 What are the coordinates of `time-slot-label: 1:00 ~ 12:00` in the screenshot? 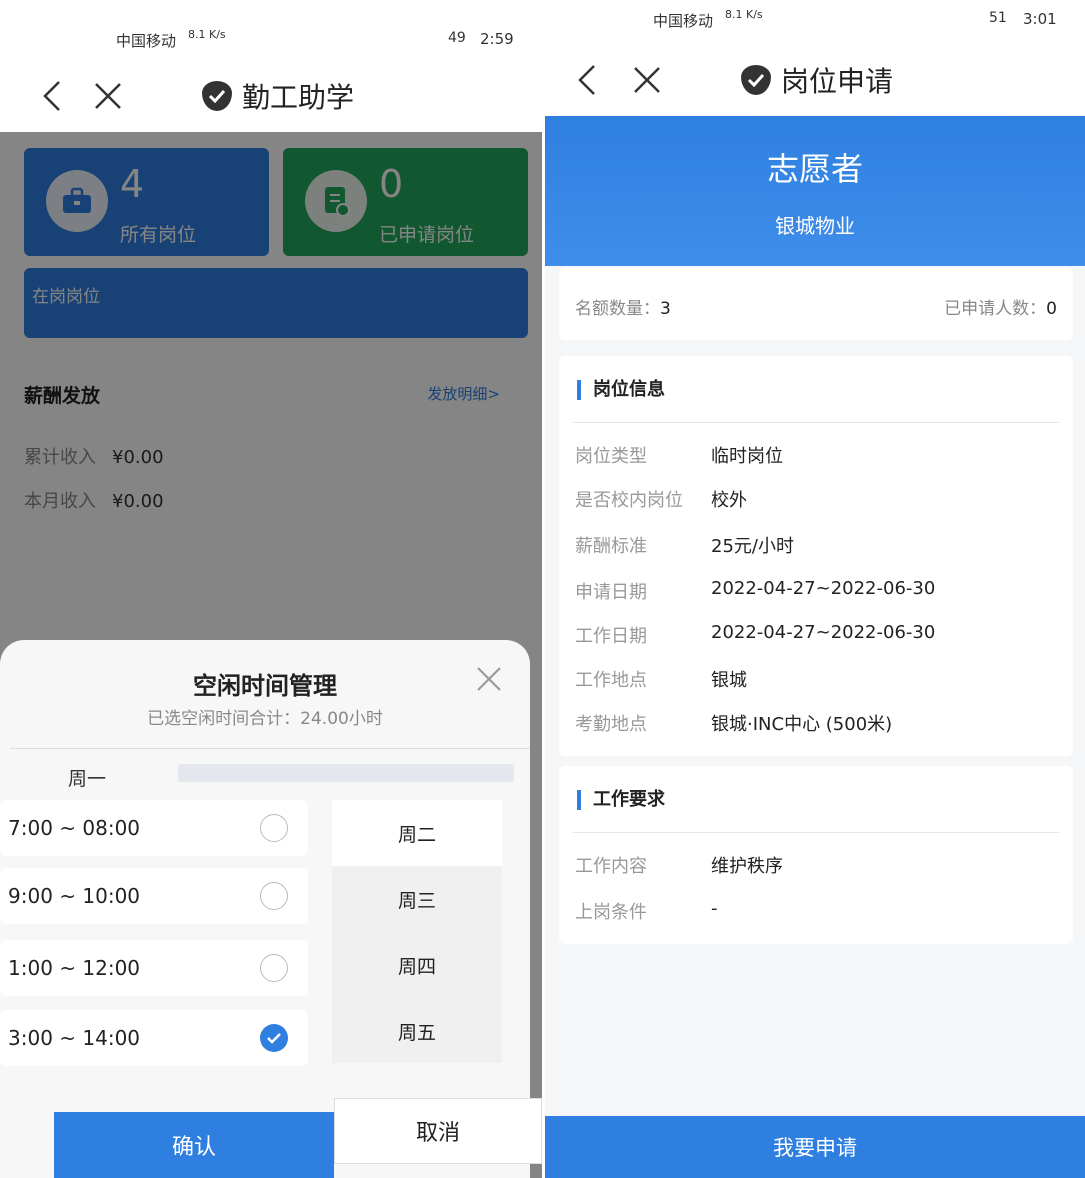 It's located at (74, 968).